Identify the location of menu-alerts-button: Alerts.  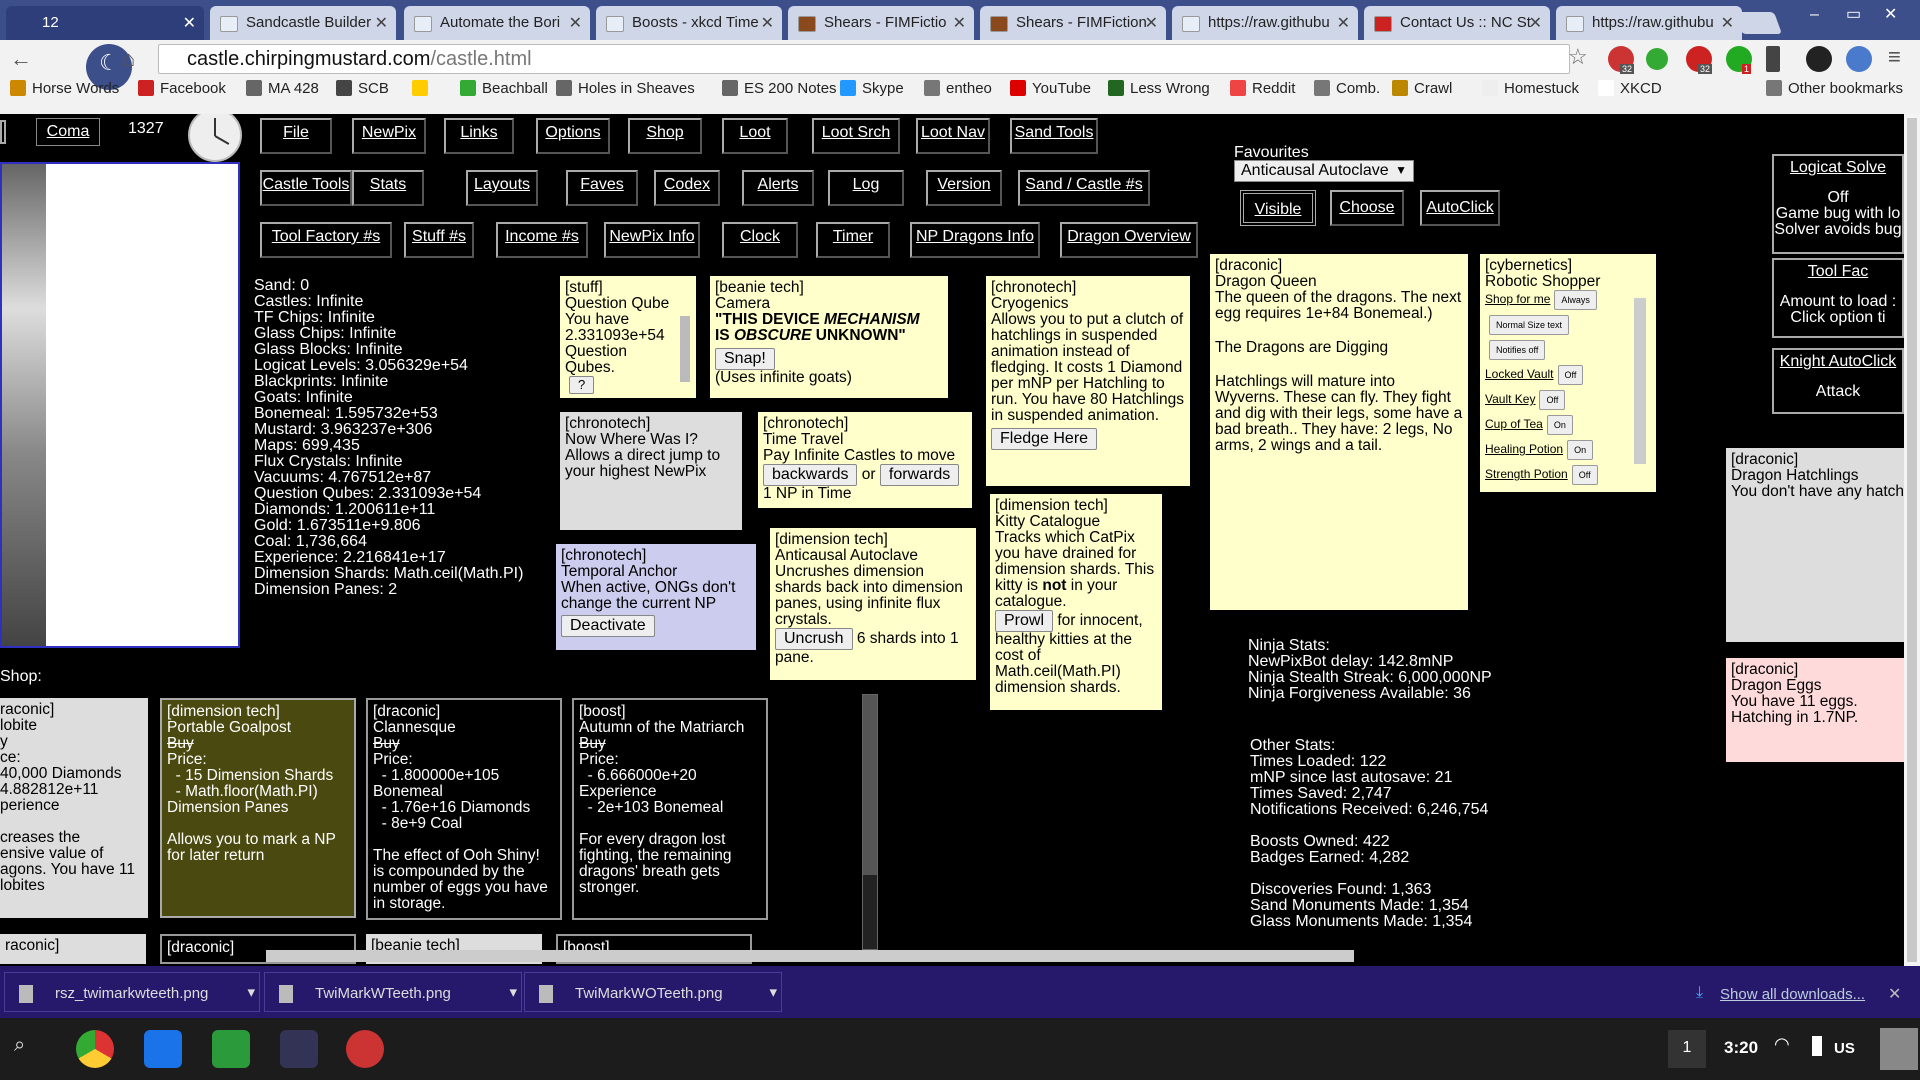
(778, 188).